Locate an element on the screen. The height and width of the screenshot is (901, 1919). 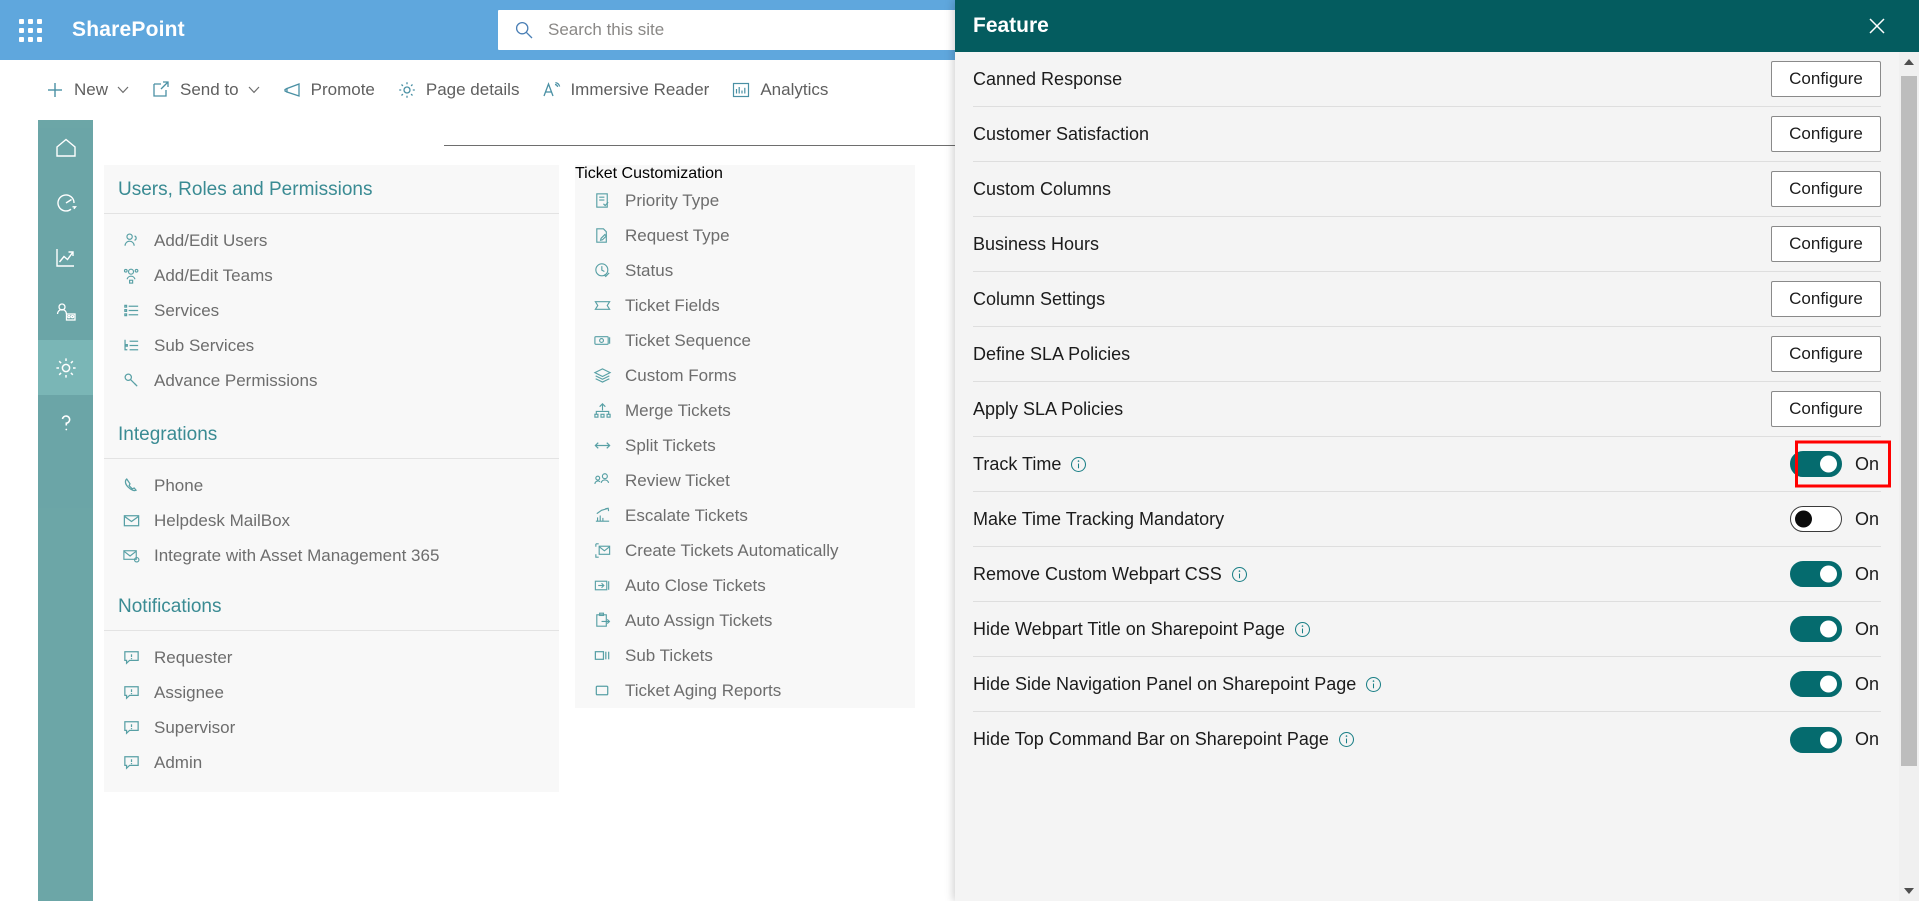
settings-link-ticket-sequence: Ticket Sequence is located at coordinates (745, 340).